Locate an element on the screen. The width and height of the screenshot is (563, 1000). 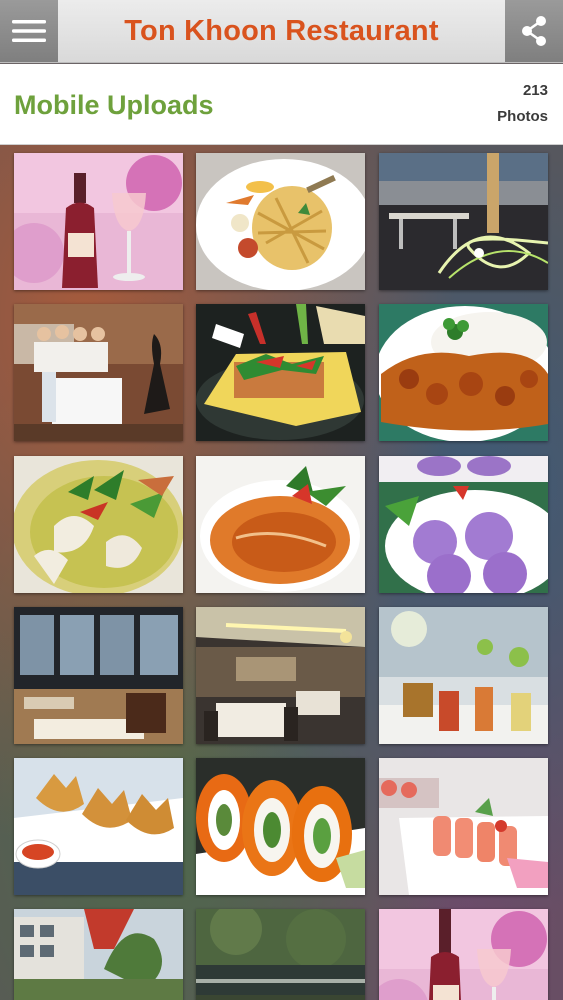
interior-photo is located at coordinates (280, 675).